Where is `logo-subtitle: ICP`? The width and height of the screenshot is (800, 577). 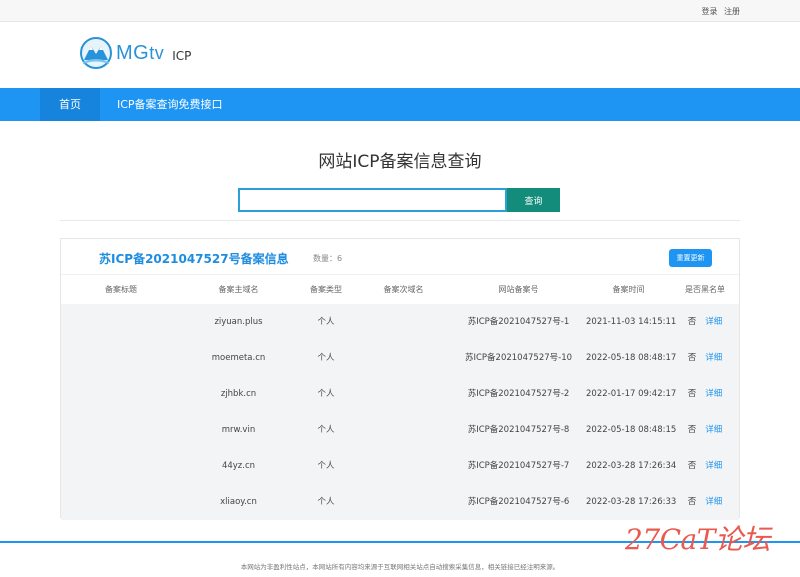
logo-subtitle: ICP is located at coordinates (182, 56).